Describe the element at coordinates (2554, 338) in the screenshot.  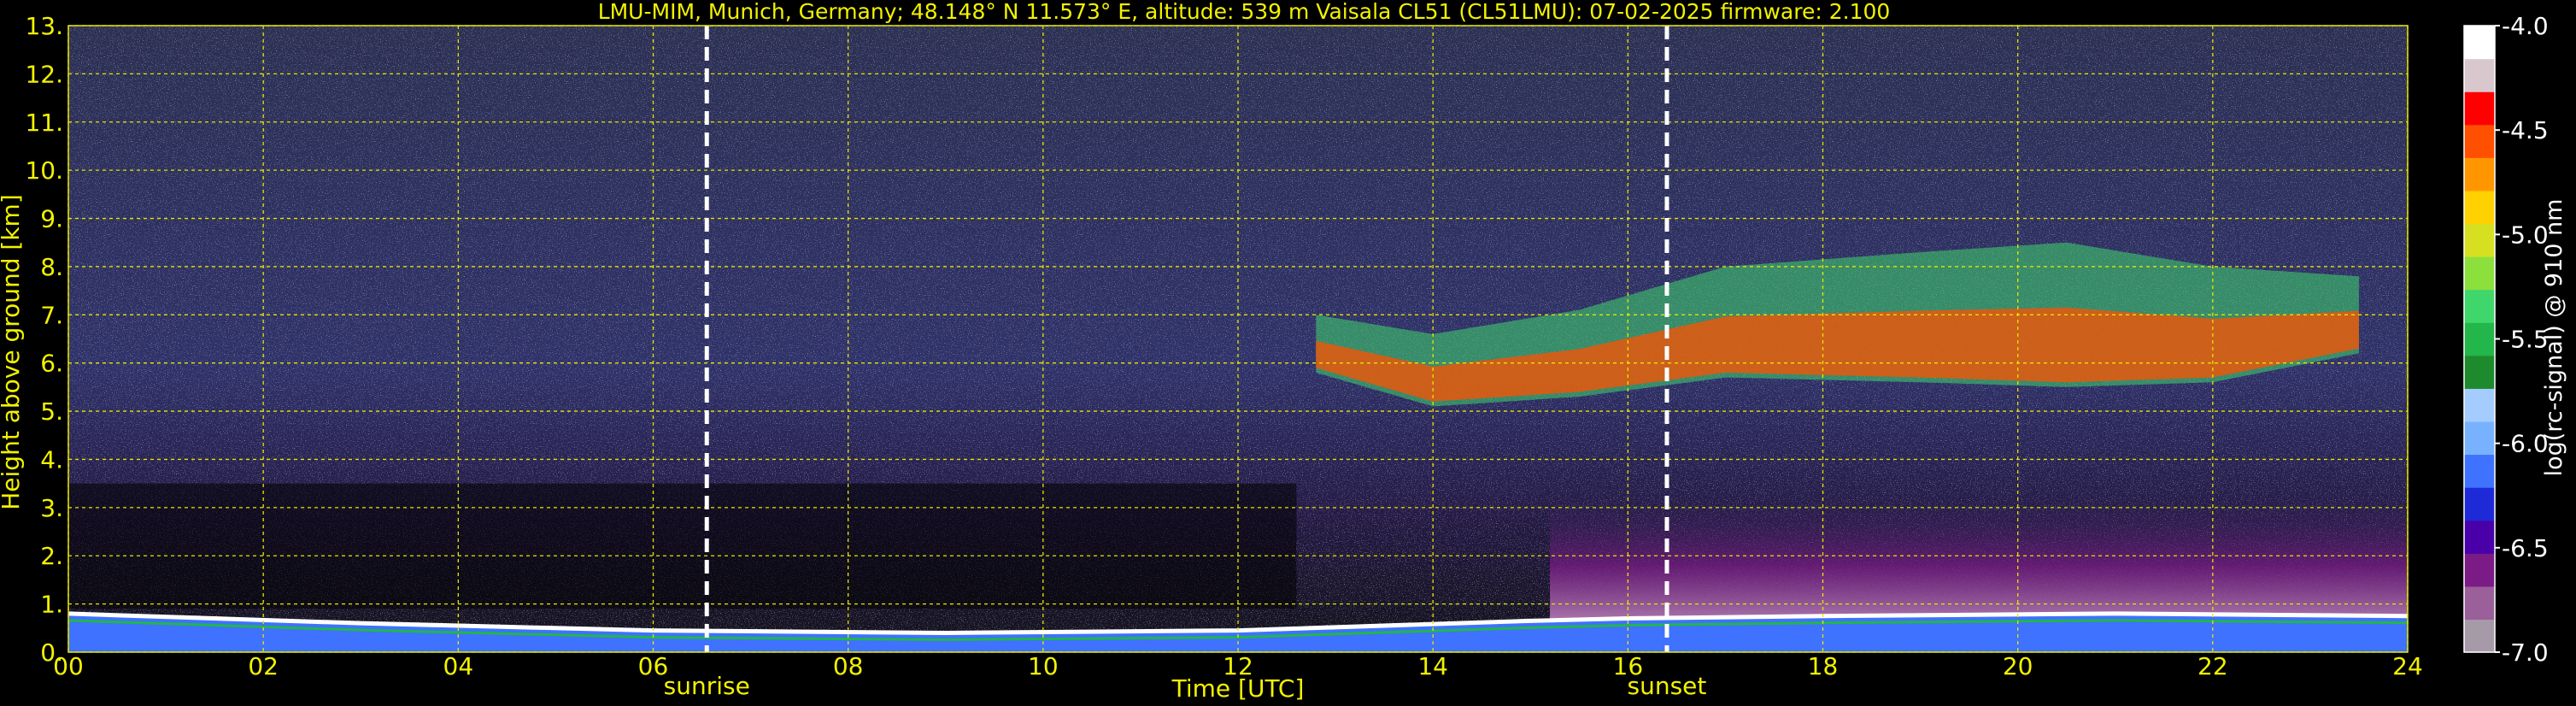
I see `colorbar-label: log(rc-signal) @ 910 nm` at that location.